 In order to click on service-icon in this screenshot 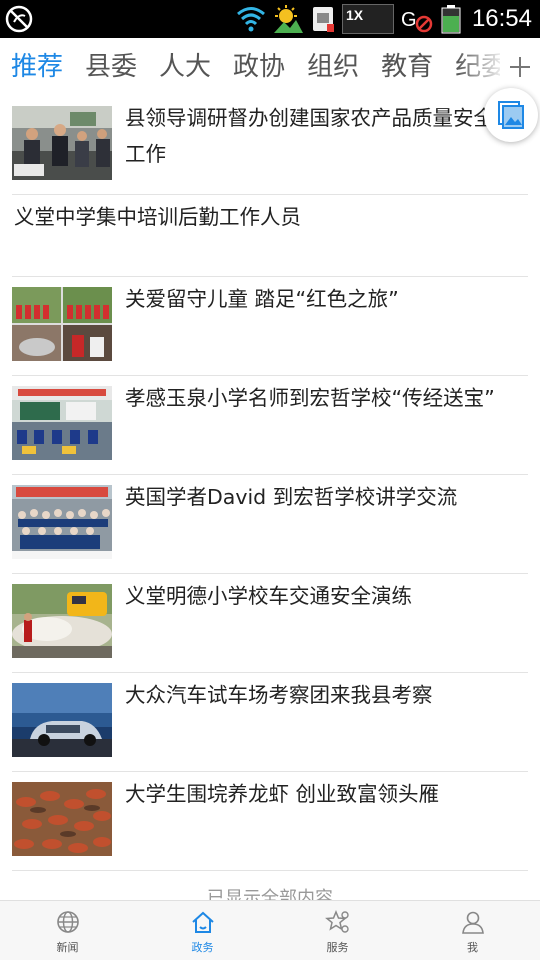, I will do `click(337, 922)`.